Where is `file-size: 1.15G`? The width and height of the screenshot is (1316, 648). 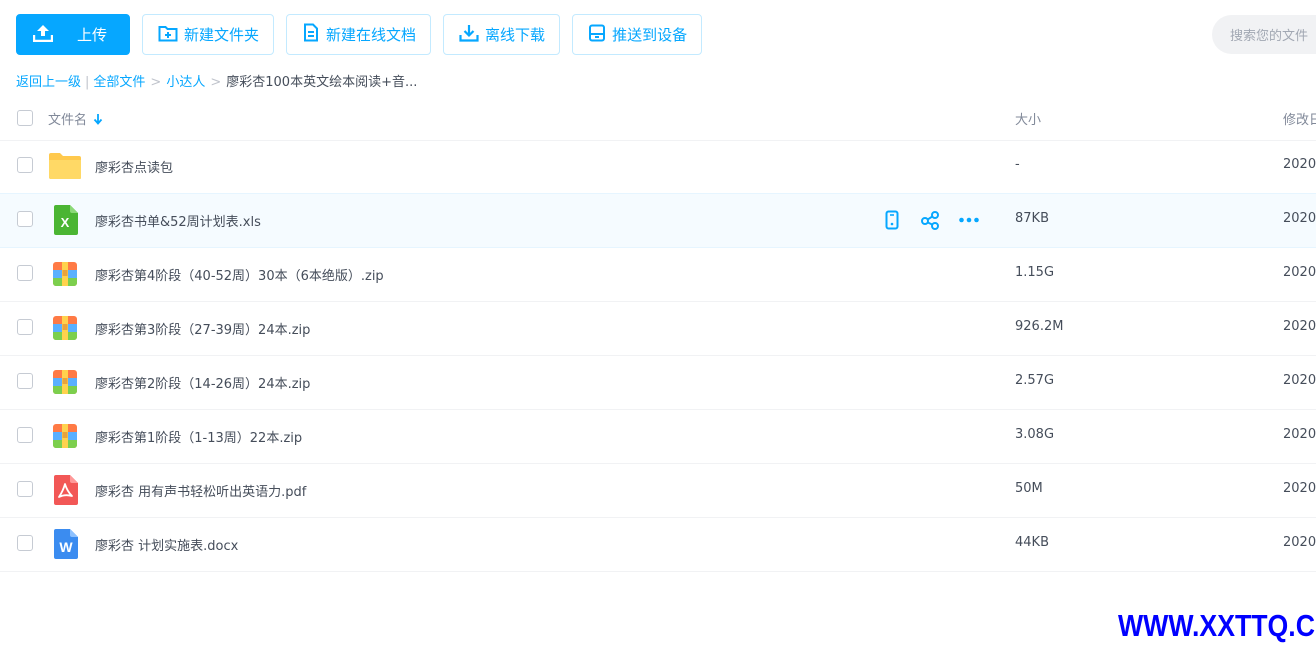 file-size: 1.15G is located at coordinates (1035, 272).